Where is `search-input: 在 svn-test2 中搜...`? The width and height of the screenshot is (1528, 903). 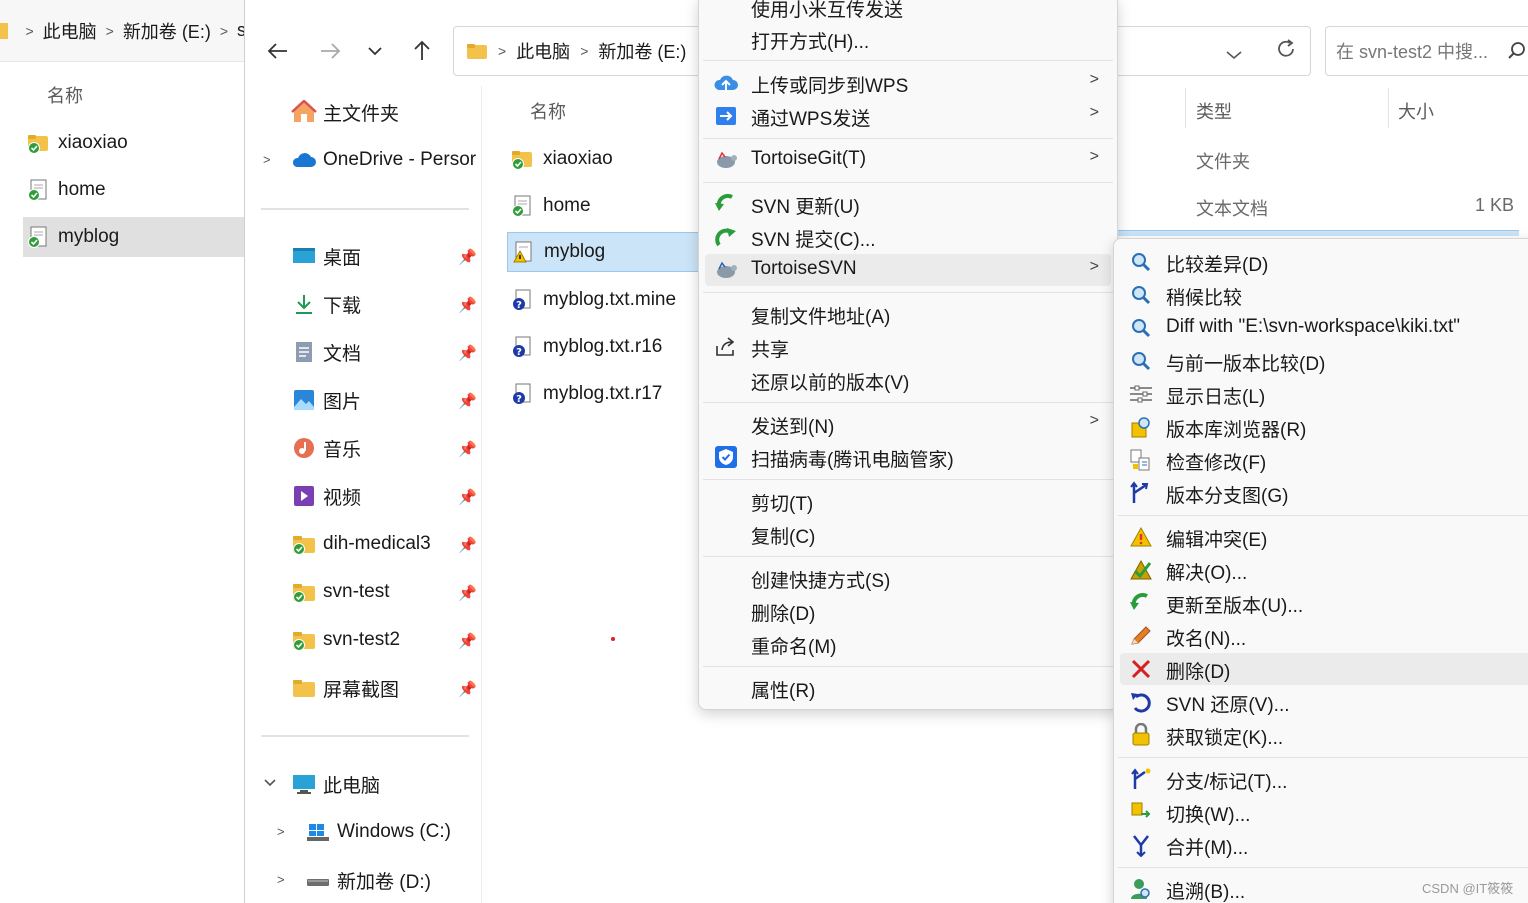
search-input: 在 svn-test2 中搜... is located at coordinates (1426, 51).